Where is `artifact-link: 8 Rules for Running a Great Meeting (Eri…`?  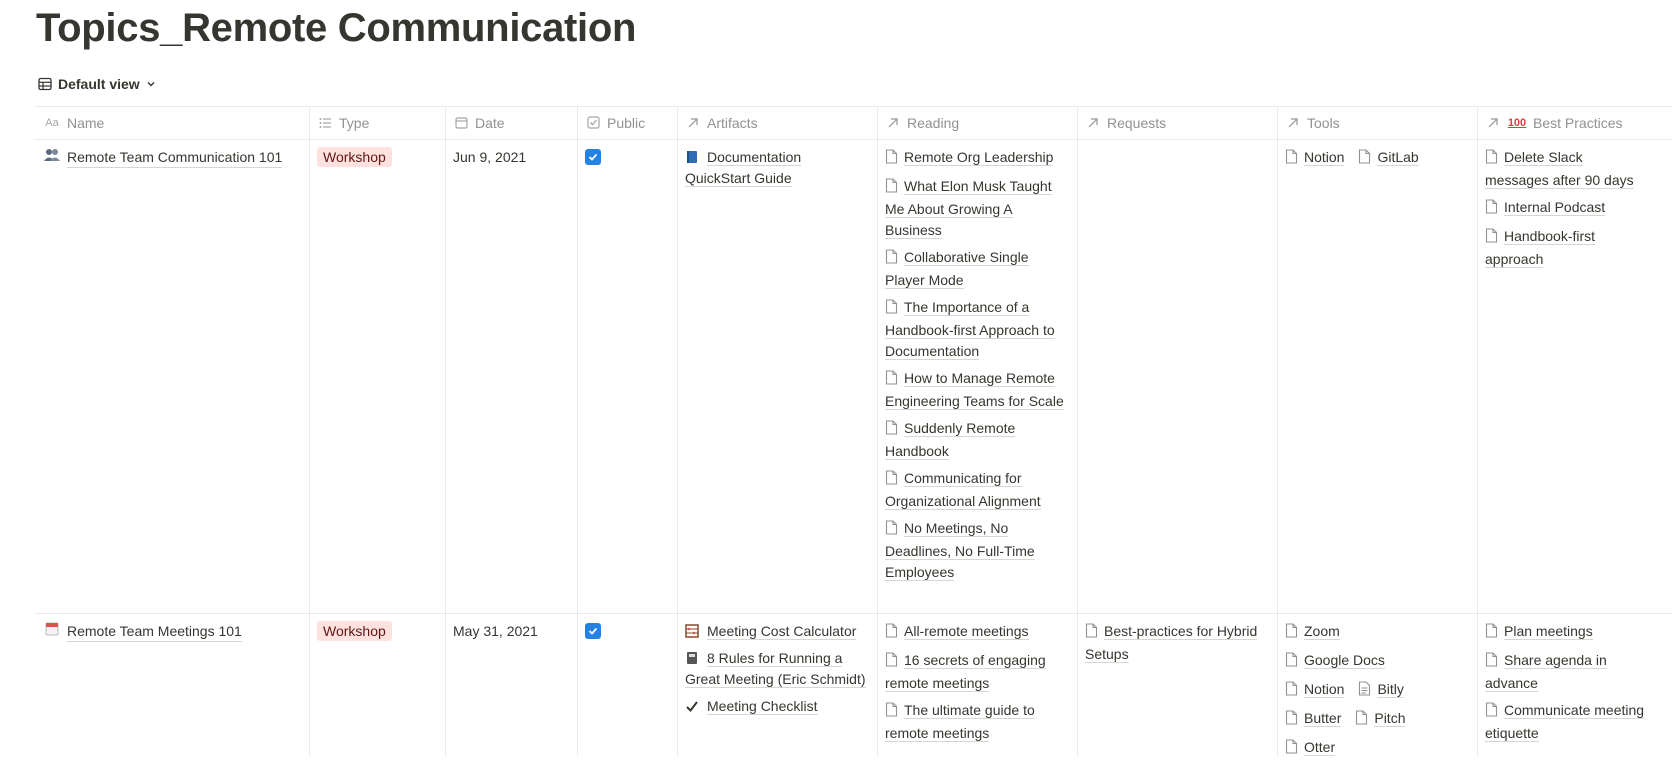
artifact-link: 8 Rules for Running a Great Meeting (Eri… is located at coordinates (777, 669).